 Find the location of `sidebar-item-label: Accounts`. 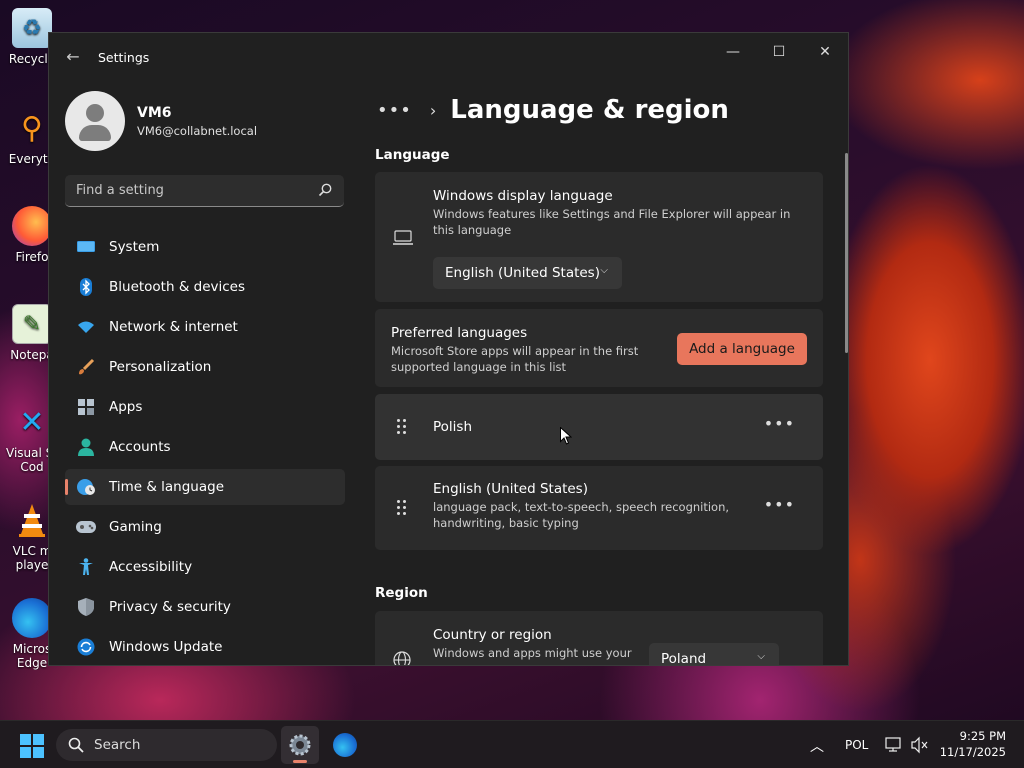

sidebar-item-label: Accounts is located at coordinates (140, 447).